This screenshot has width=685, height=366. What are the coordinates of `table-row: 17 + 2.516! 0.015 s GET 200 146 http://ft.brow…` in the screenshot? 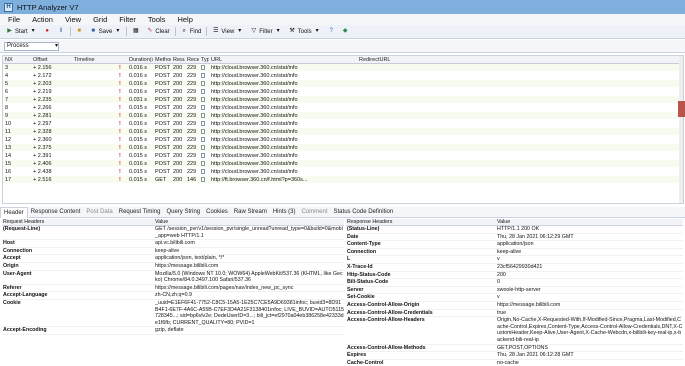 It's located at (343, 180).